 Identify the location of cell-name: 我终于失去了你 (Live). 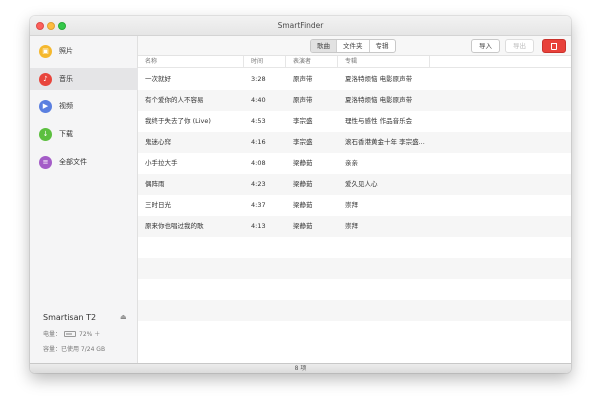
(178, 121).